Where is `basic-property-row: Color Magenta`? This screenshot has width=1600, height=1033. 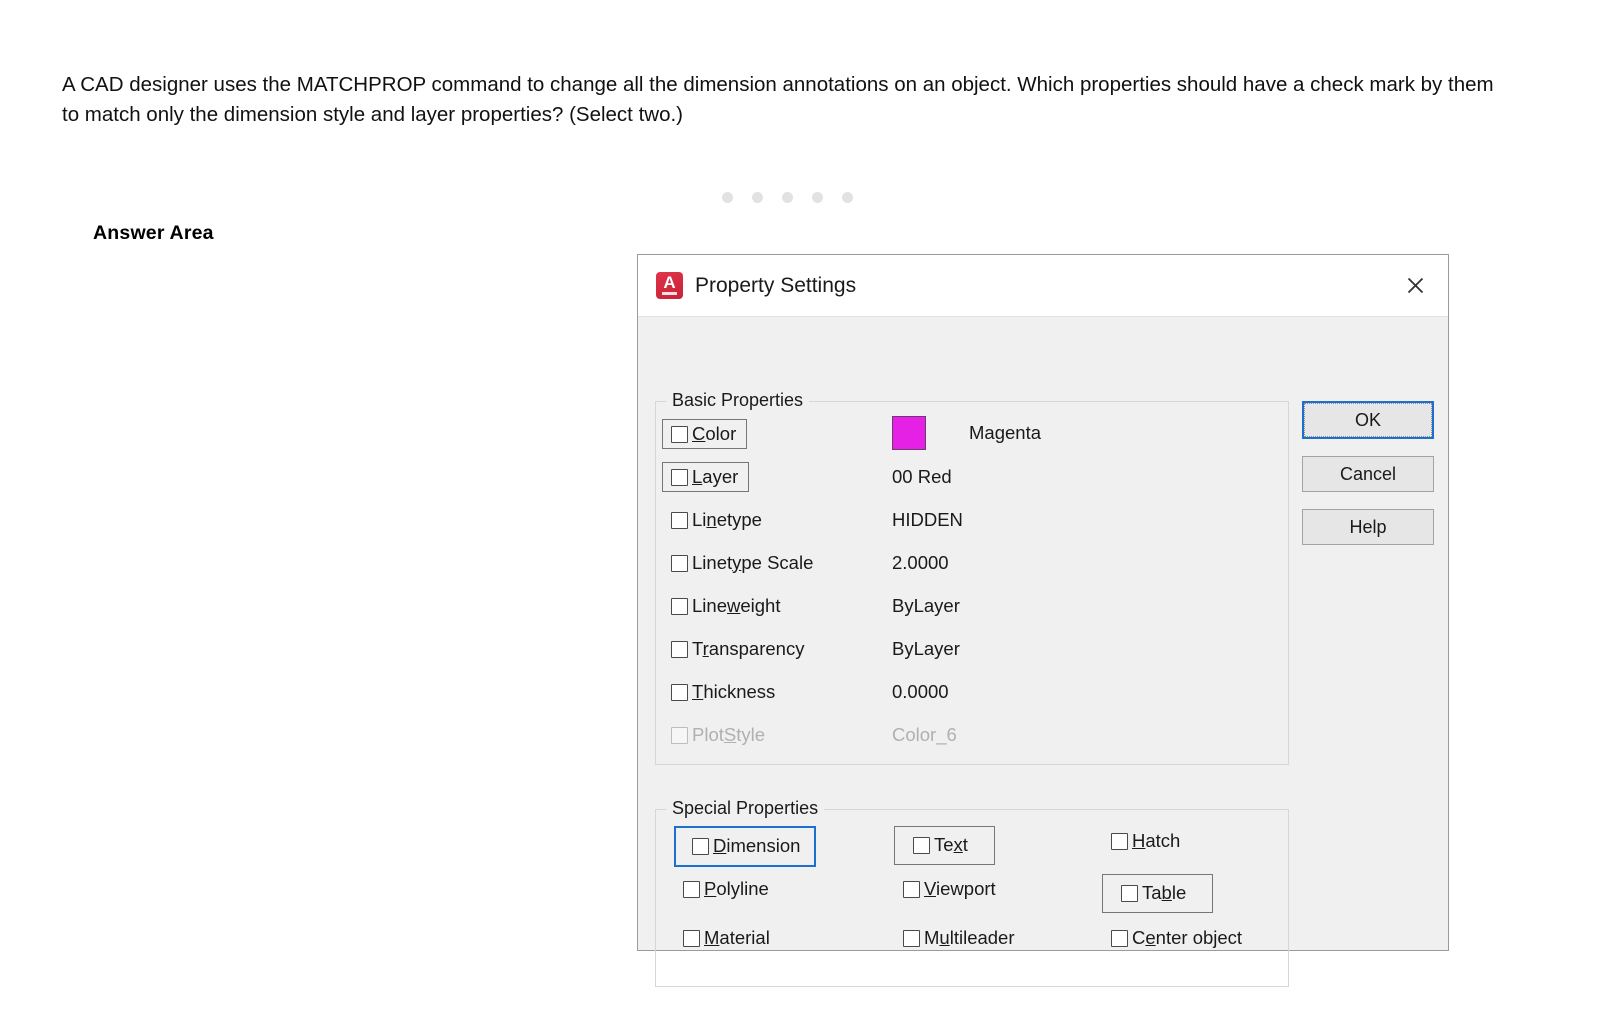
basic-property-row: Color Magenta is located at coordinates (972, 434).